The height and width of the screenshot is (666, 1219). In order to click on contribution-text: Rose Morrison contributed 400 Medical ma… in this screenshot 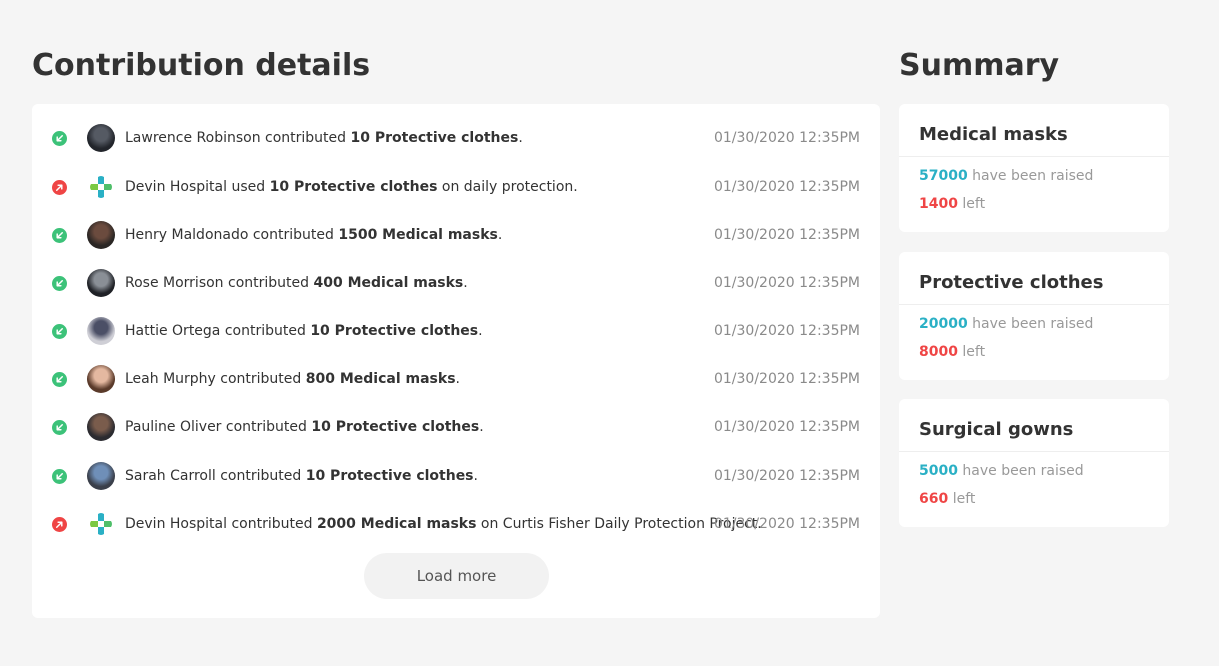, I will do `click(296, 283)`.